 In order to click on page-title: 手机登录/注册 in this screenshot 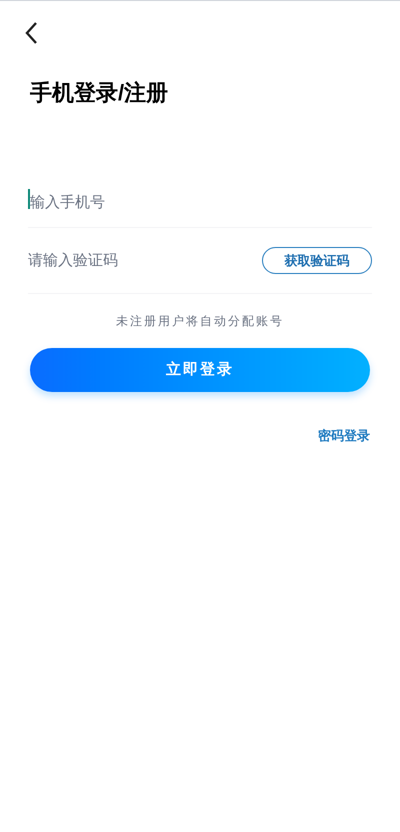, I will do `click(99, 93)`.